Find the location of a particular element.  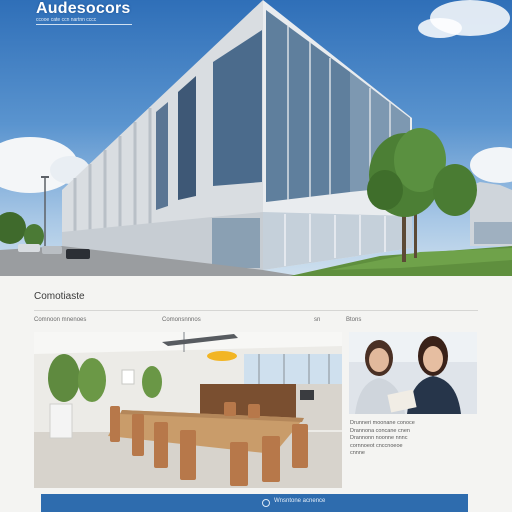

section-divider is located at coordinates (256, 310).